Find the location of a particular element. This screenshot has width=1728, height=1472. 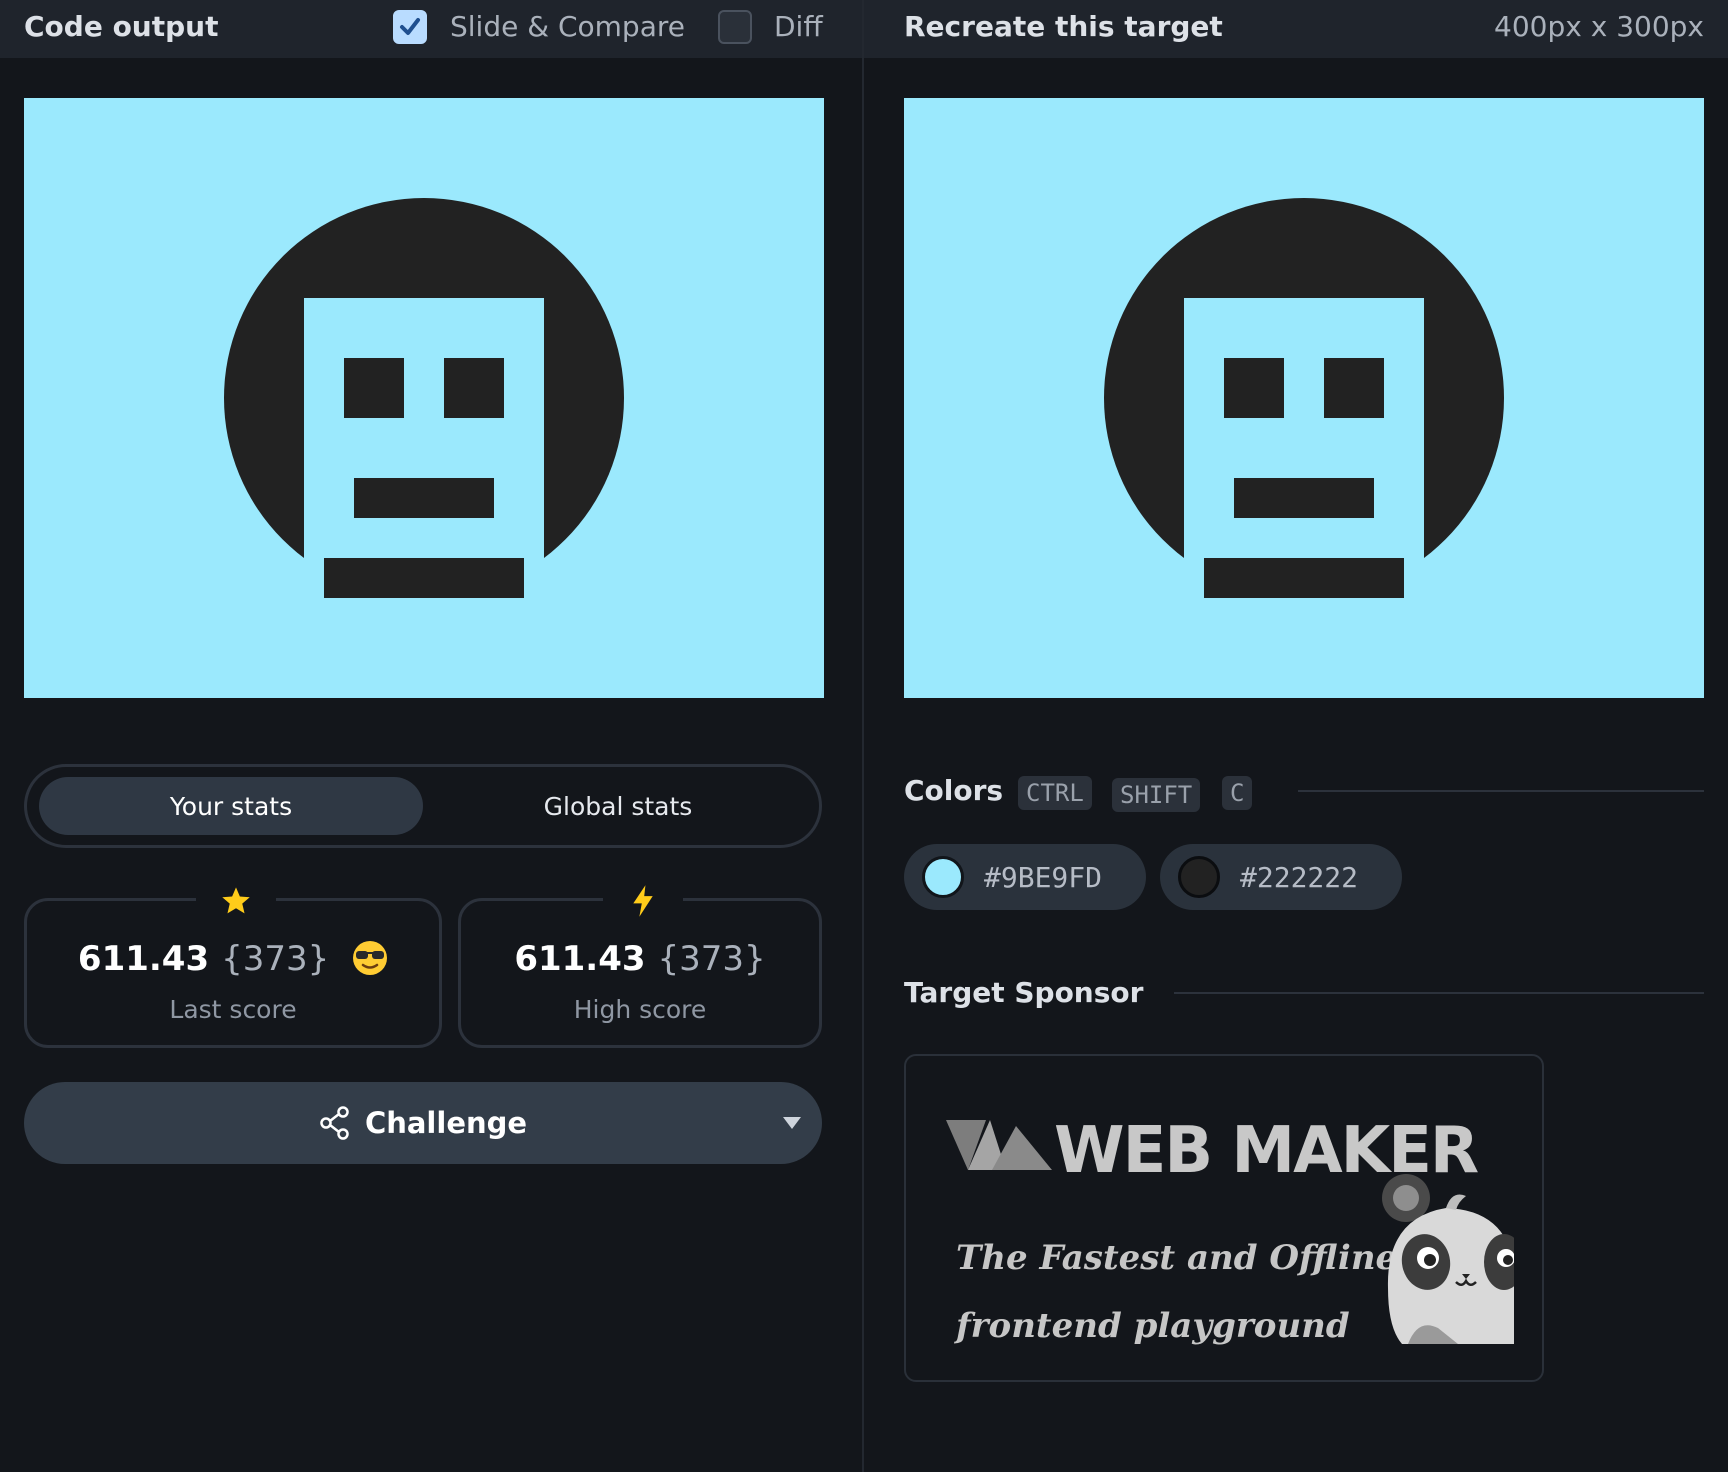

tab-your-stats: Your stats is located at coordinates (231, 806).